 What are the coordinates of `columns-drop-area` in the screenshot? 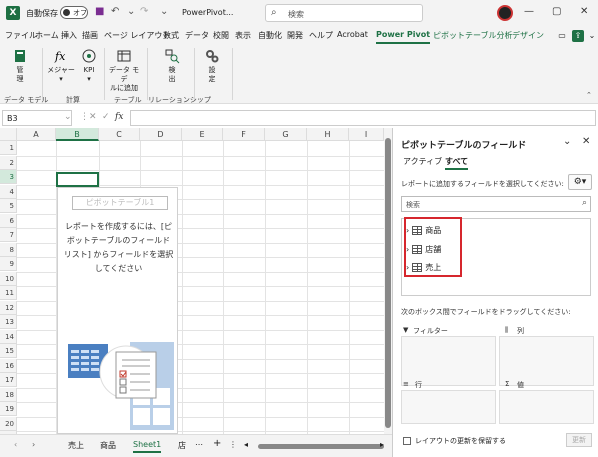 It's located at (546, 361).